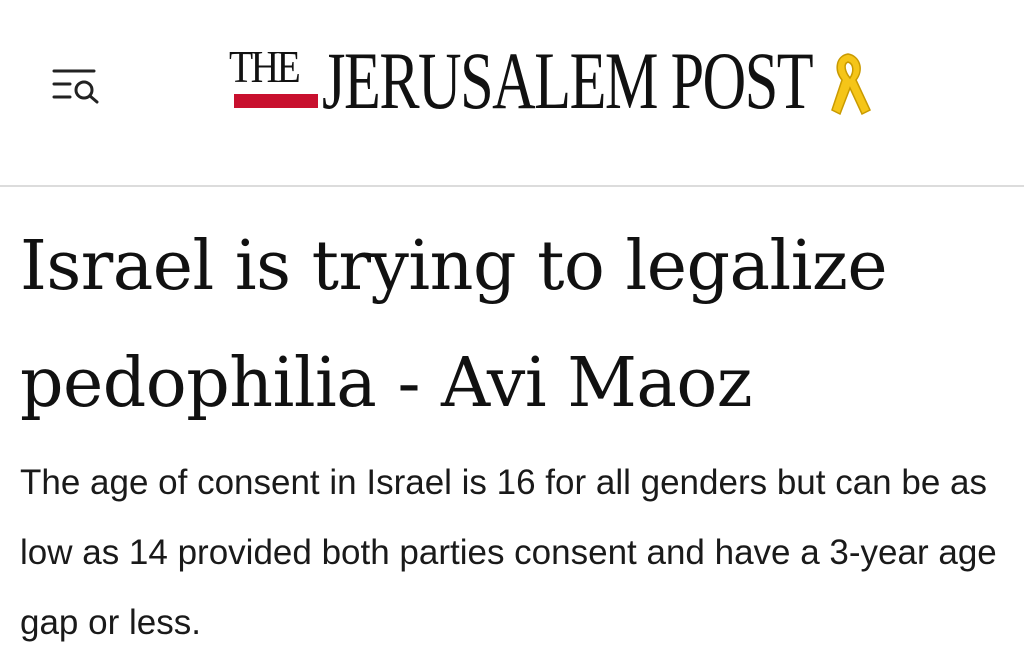  I want to click on menu-search-icon, so click(75, 86).